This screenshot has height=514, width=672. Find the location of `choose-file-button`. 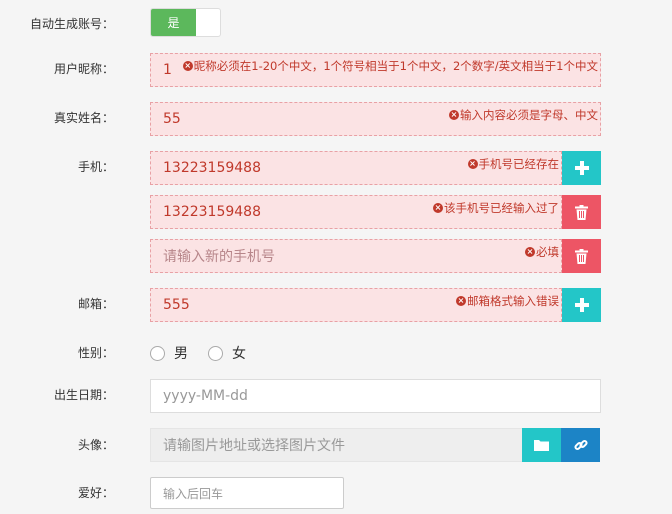

choose-file-button is located at coordinates (541, 445).